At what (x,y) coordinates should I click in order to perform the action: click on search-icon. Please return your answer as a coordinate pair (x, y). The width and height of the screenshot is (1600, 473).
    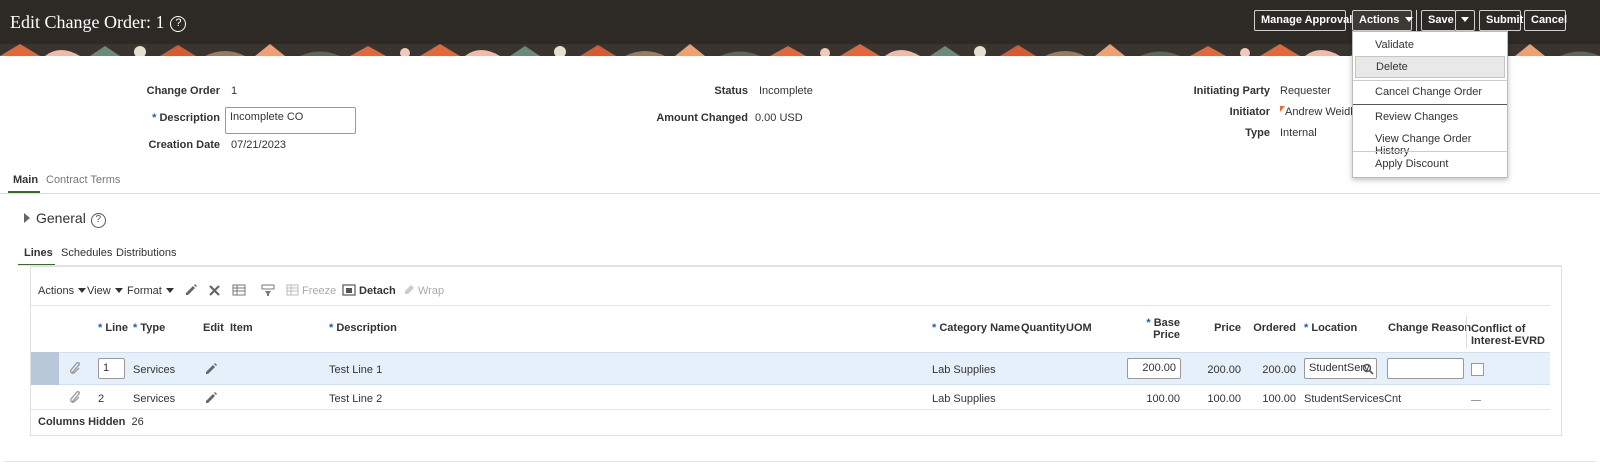
    Looking at the image, I should click on (1368, 369).